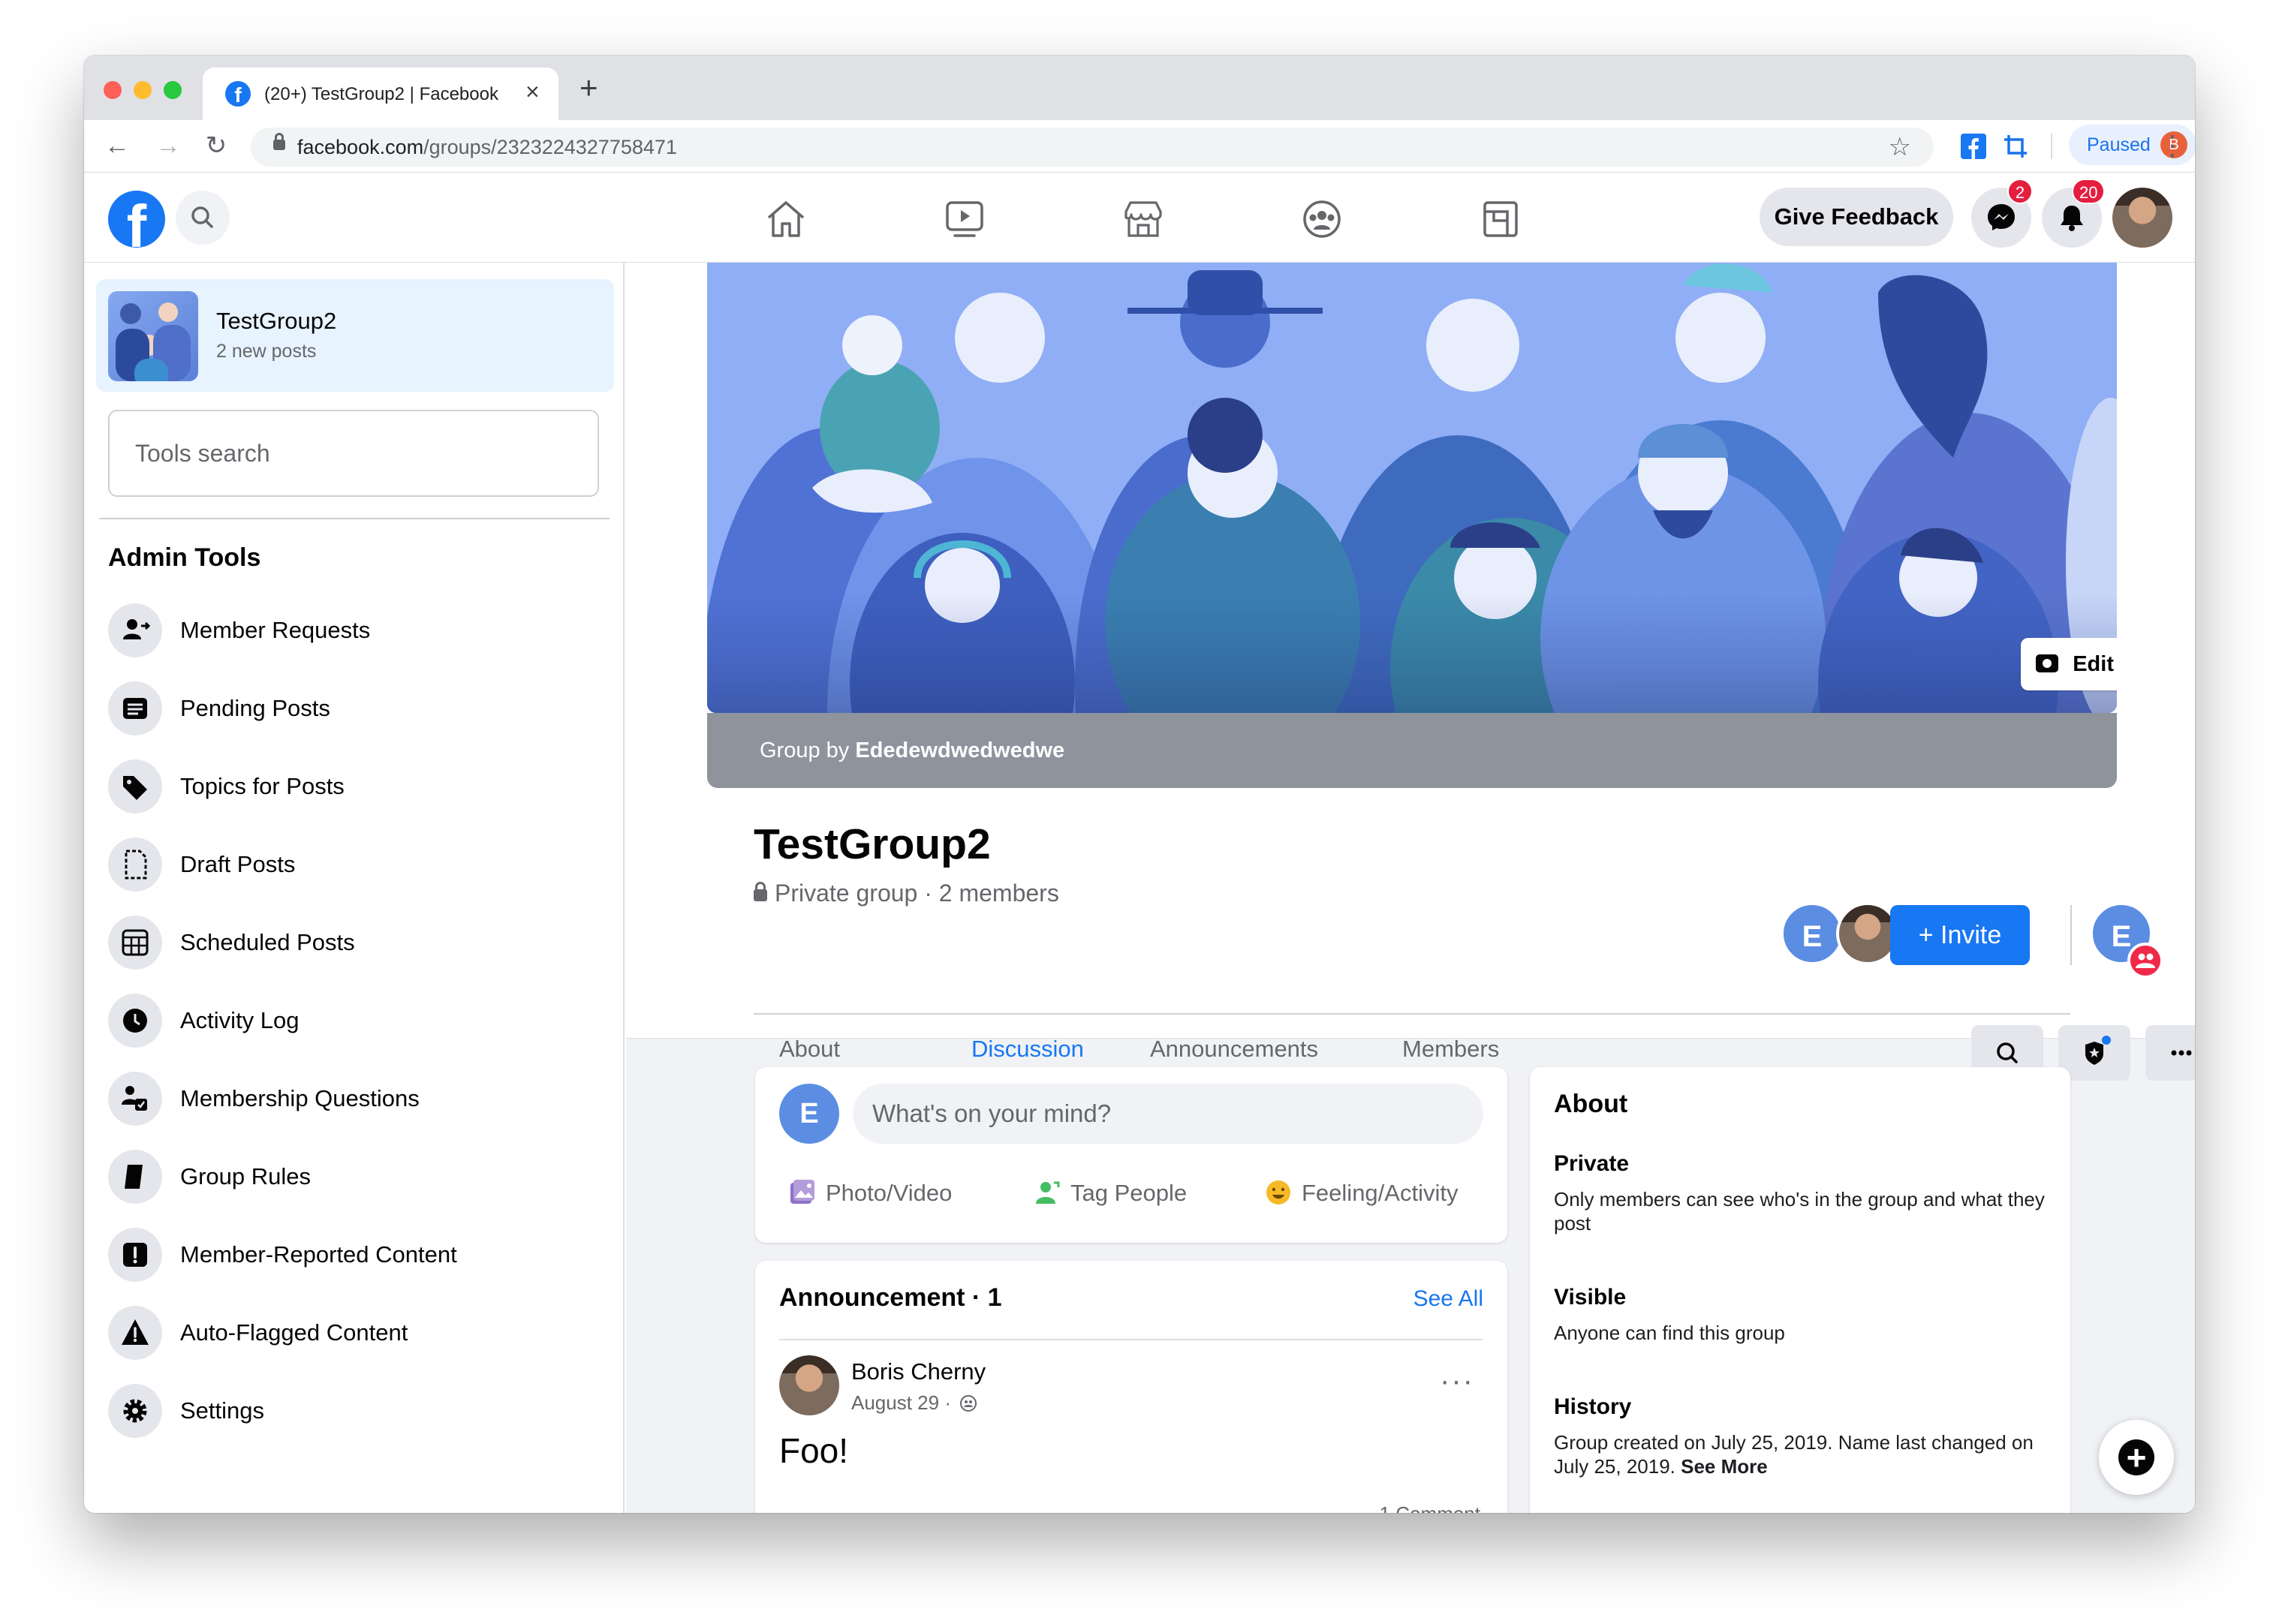 The width and height of the screenshot is (2279, 1624). I want to click on new-tab-button: +, so click(589, 88).